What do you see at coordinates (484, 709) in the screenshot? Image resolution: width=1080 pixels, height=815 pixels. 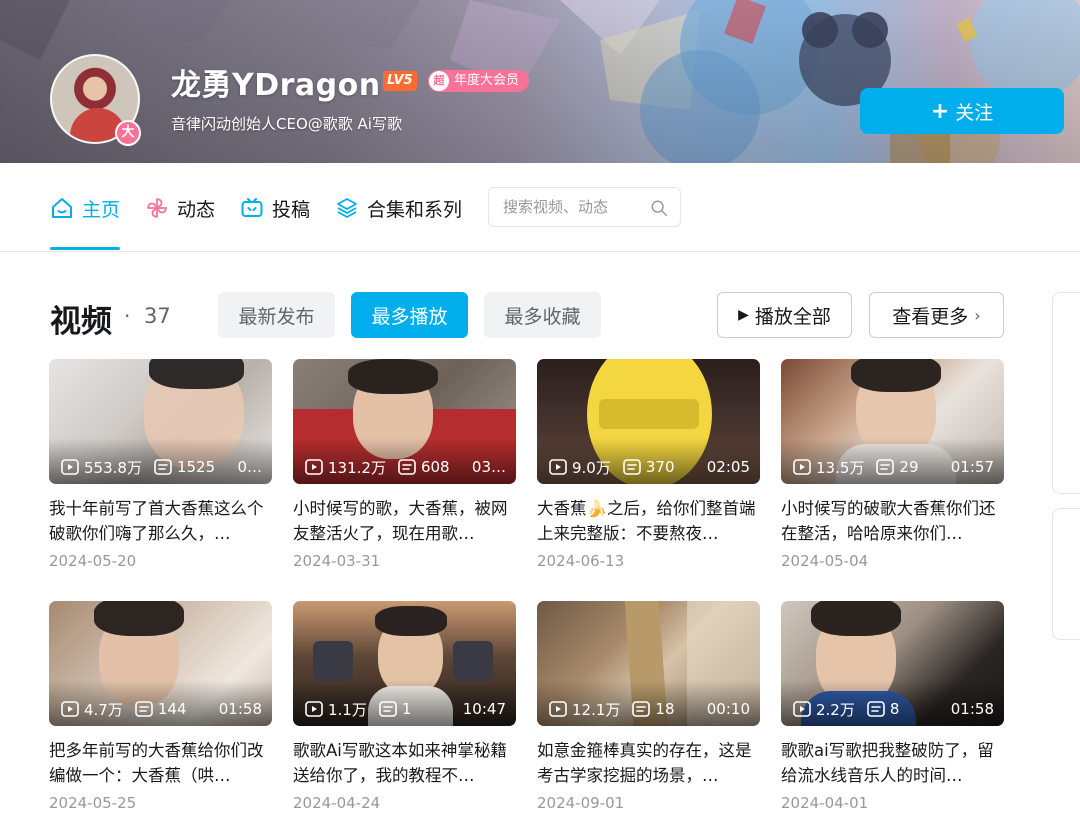 I see `video-duration: 10:47` at bounding box center [484, 709].